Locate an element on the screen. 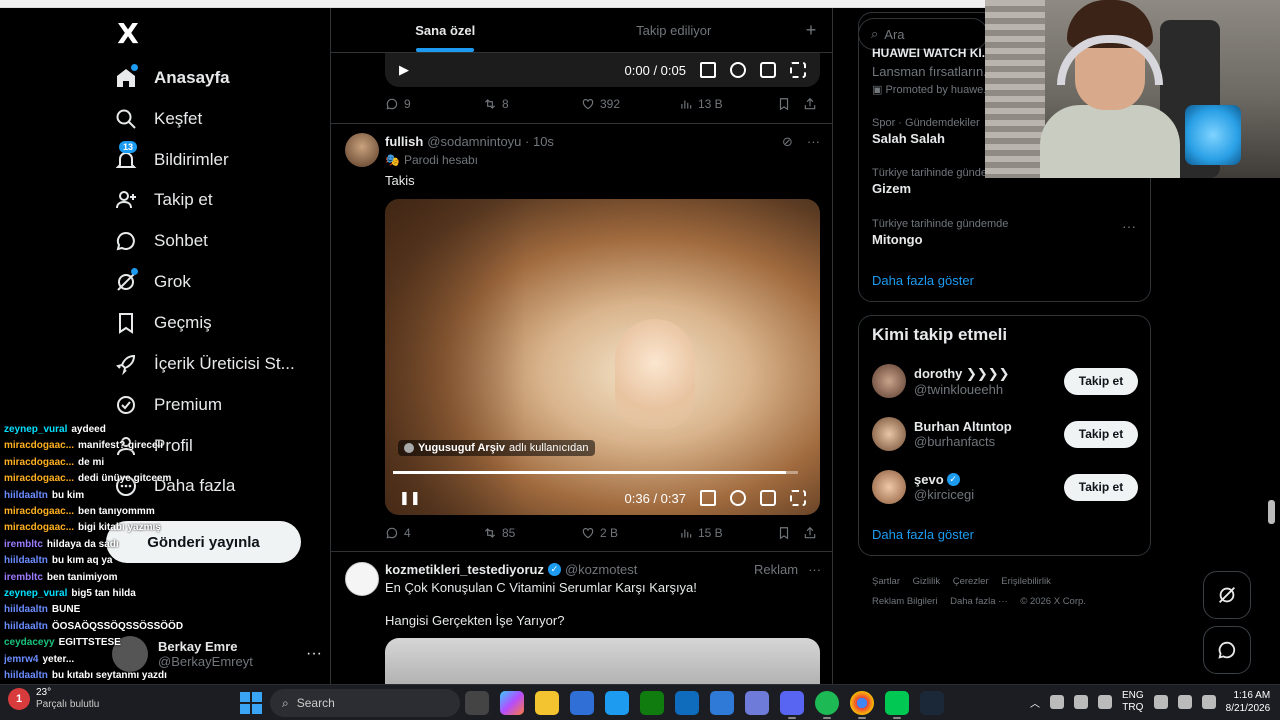 This screenshot has width=1280, height=720. nav-item-chat: Sohbet is located at coordinates (160, 241).